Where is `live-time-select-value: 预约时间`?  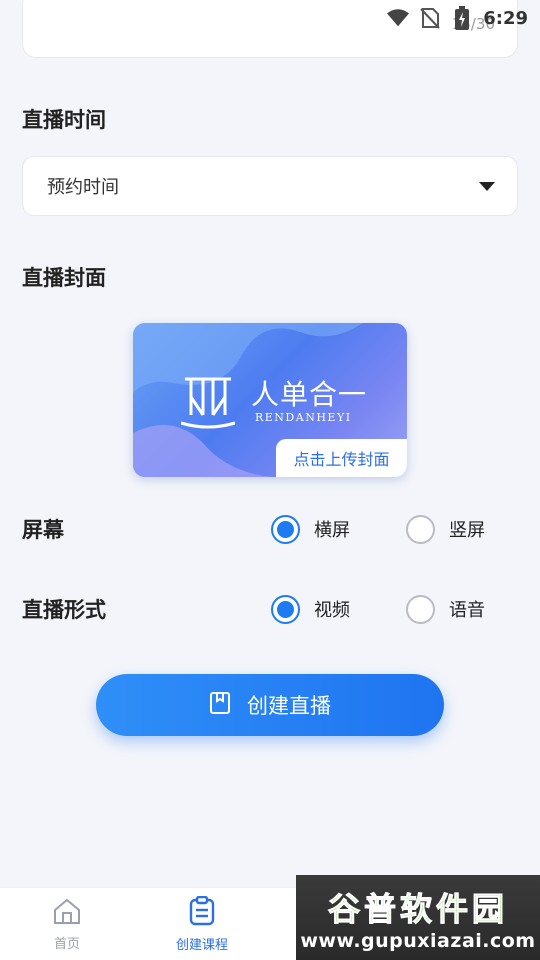
live-time-select-value: 预约时间 is located at coordinates (83, 187).